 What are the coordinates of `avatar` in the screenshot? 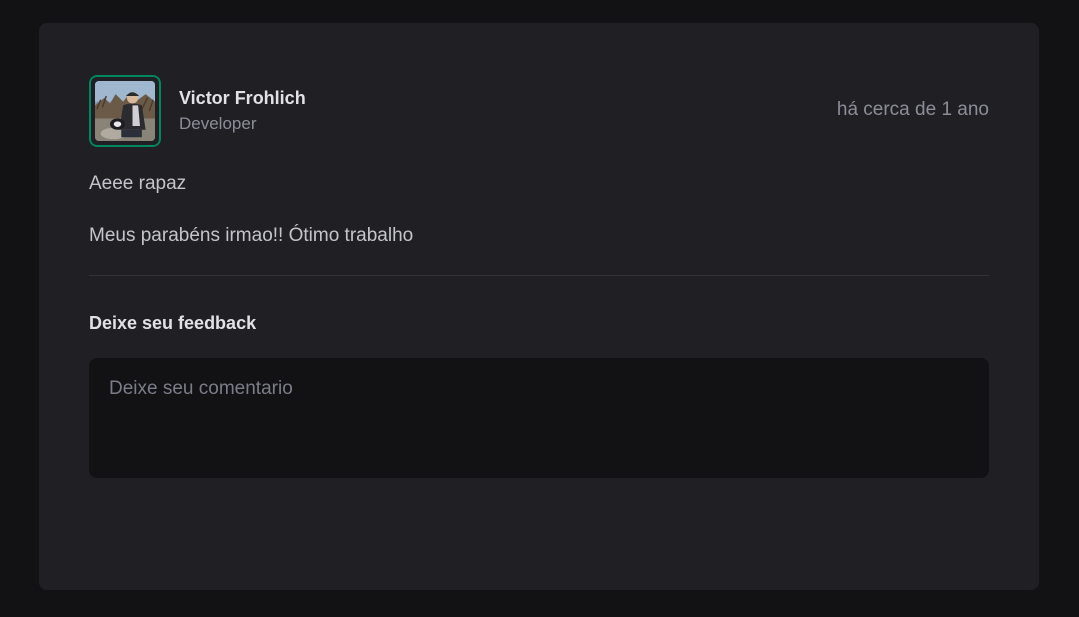 It's located at (125, 111).